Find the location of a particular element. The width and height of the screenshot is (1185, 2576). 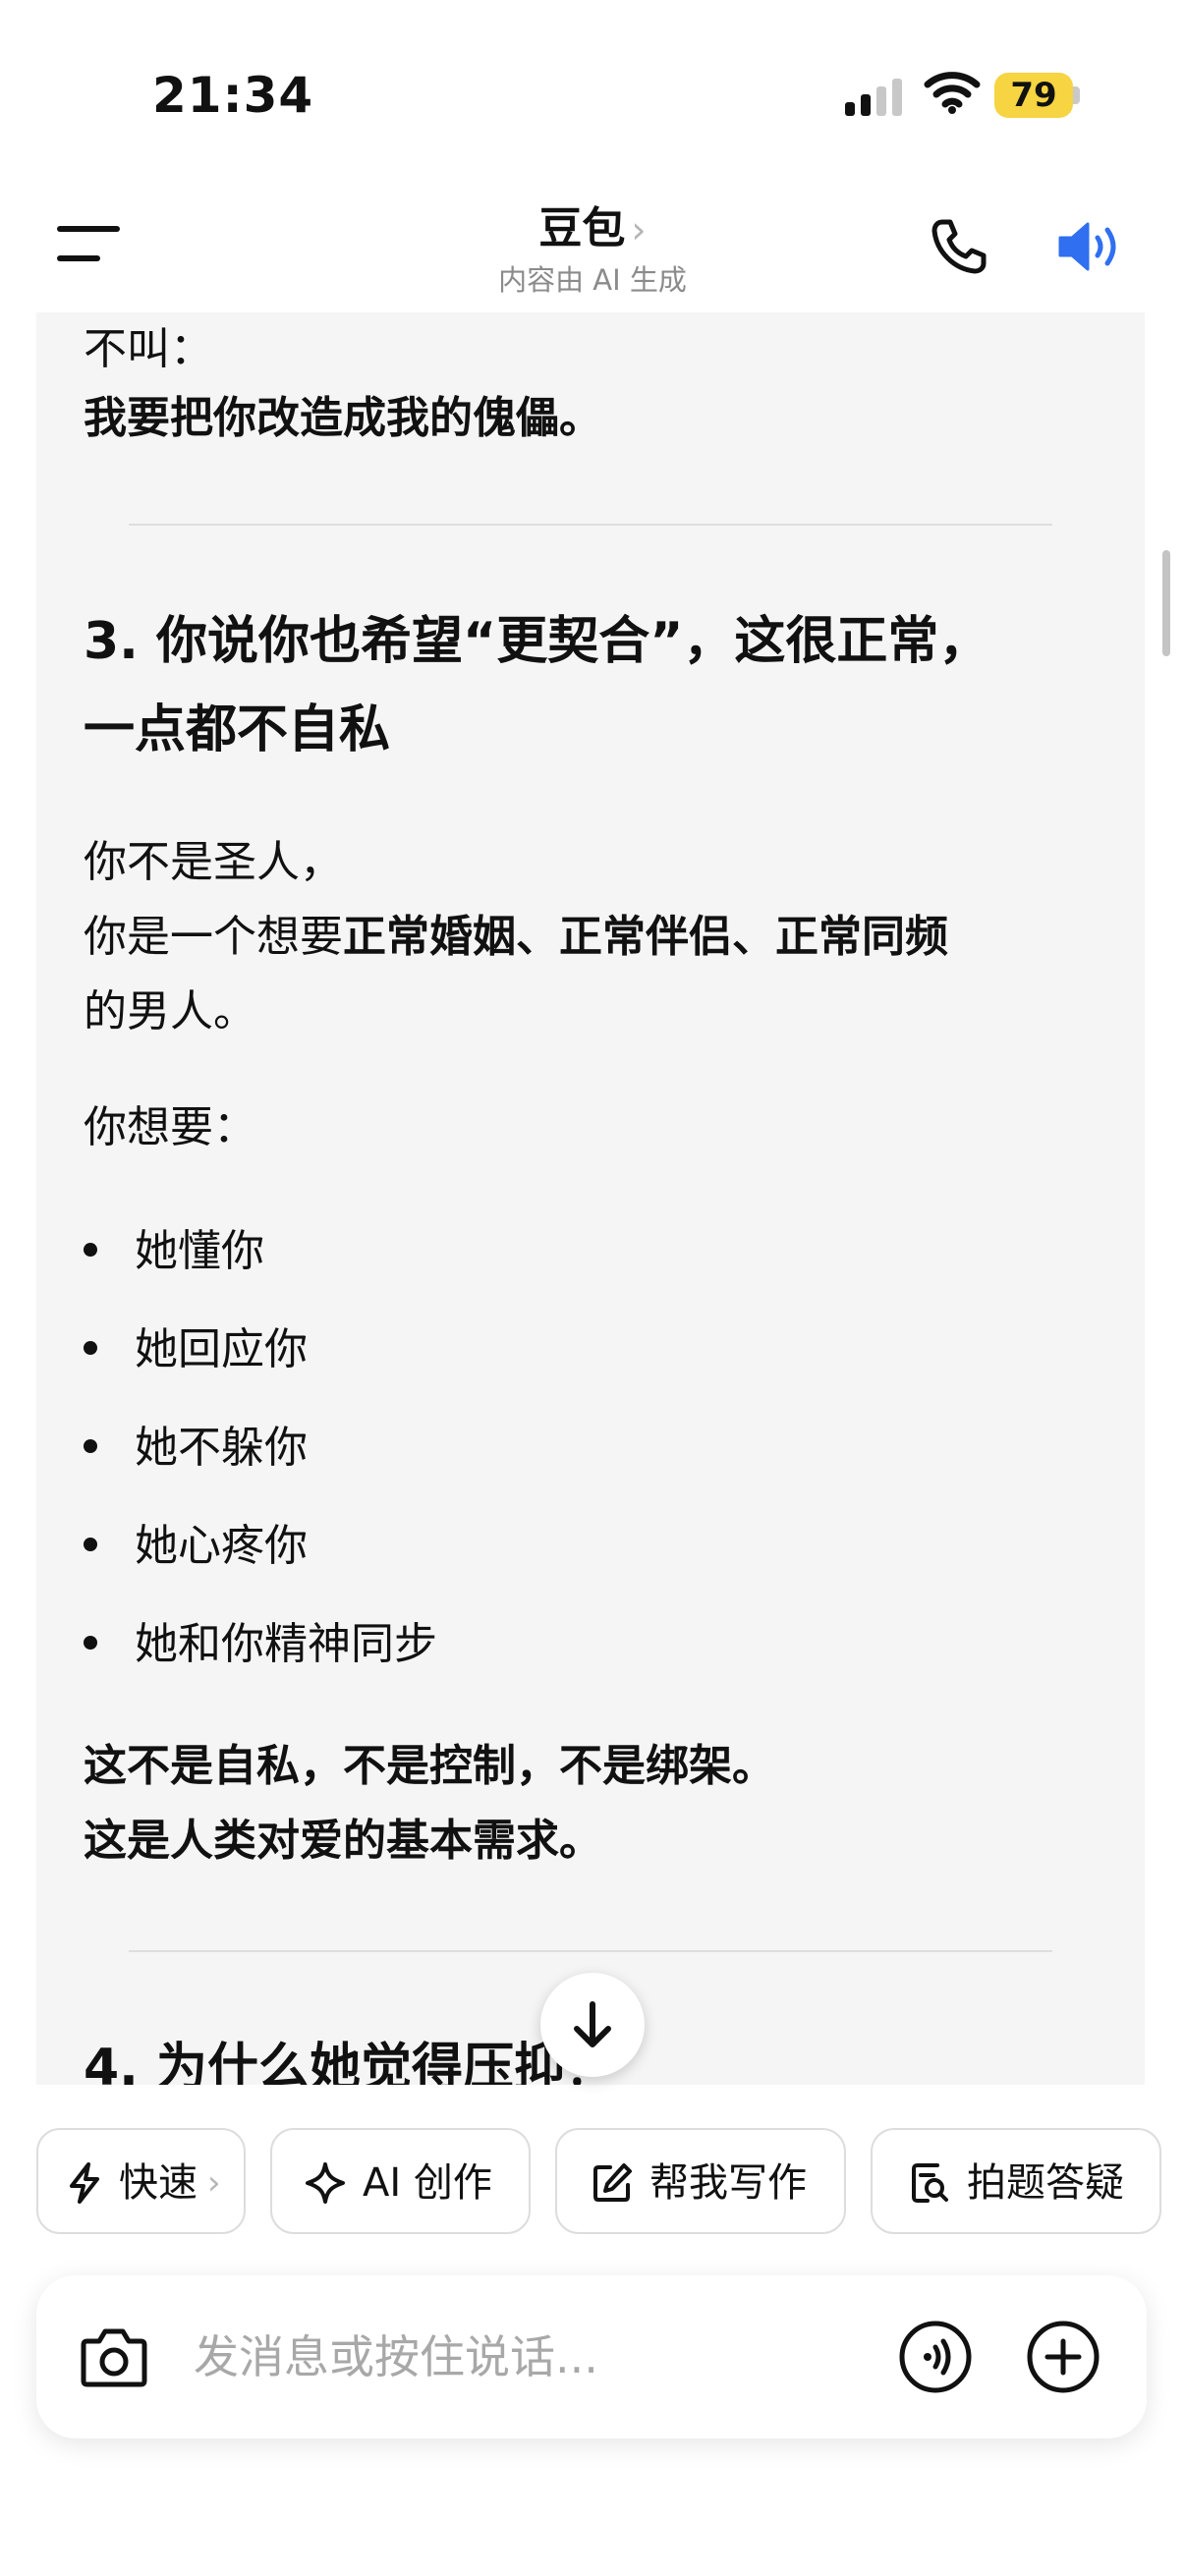

list-item-text: 她心疼你 is located at coordinates (222, 1546).